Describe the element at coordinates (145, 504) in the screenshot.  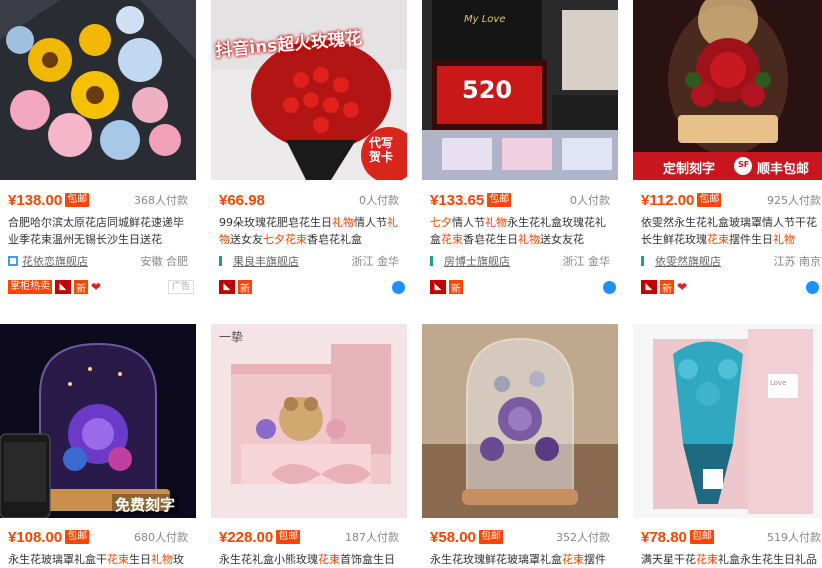
I see `free-engraving-label: 免费刻字` at that location.